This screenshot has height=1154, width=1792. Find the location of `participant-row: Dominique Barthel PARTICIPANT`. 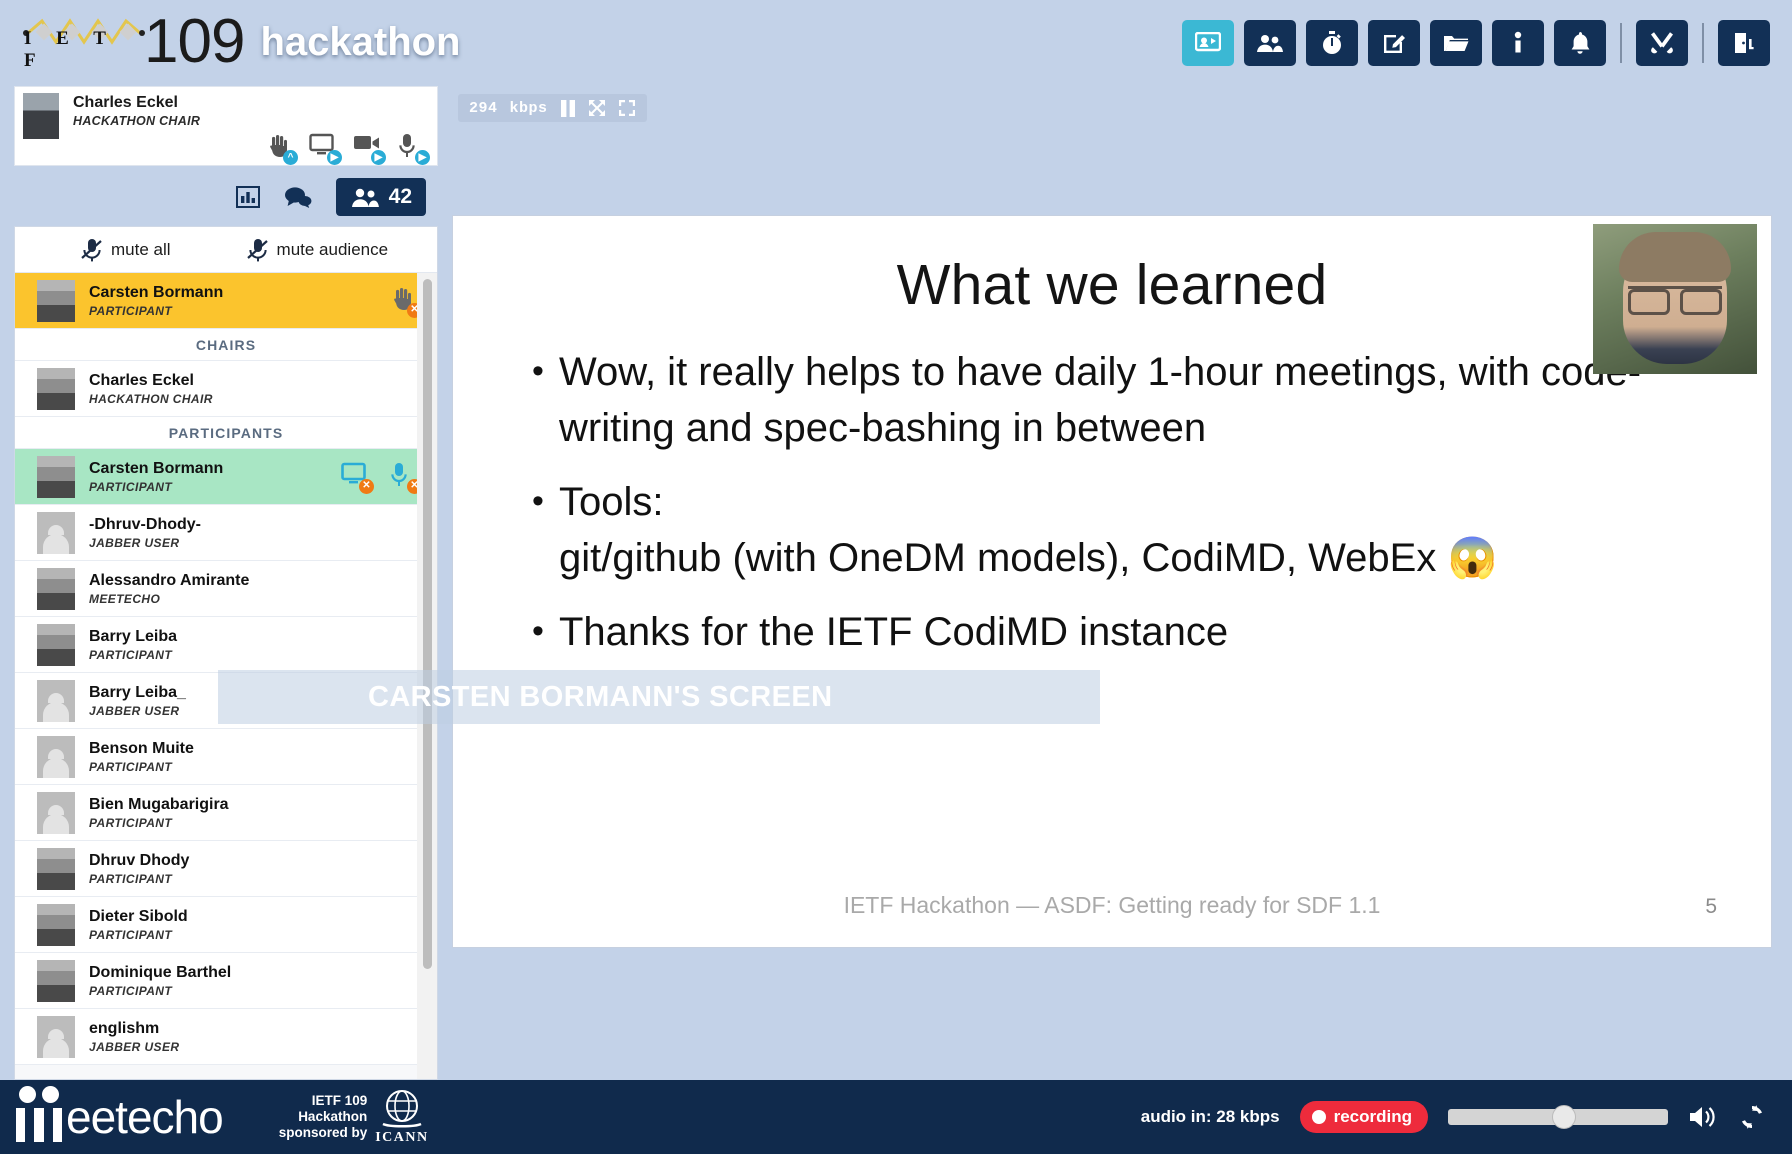

participant-row: Dominique Barthel PARTICIPANT is located at coordinates (226, 981).